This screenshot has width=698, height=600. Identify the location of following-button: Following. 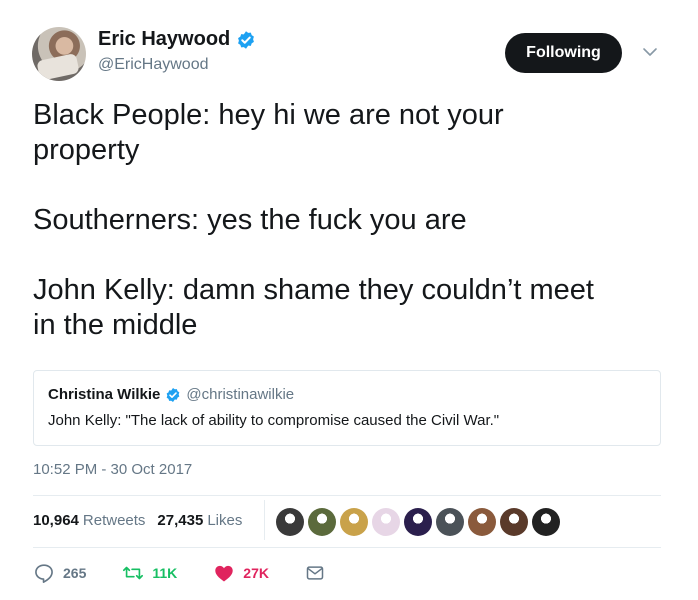
(563, 53).